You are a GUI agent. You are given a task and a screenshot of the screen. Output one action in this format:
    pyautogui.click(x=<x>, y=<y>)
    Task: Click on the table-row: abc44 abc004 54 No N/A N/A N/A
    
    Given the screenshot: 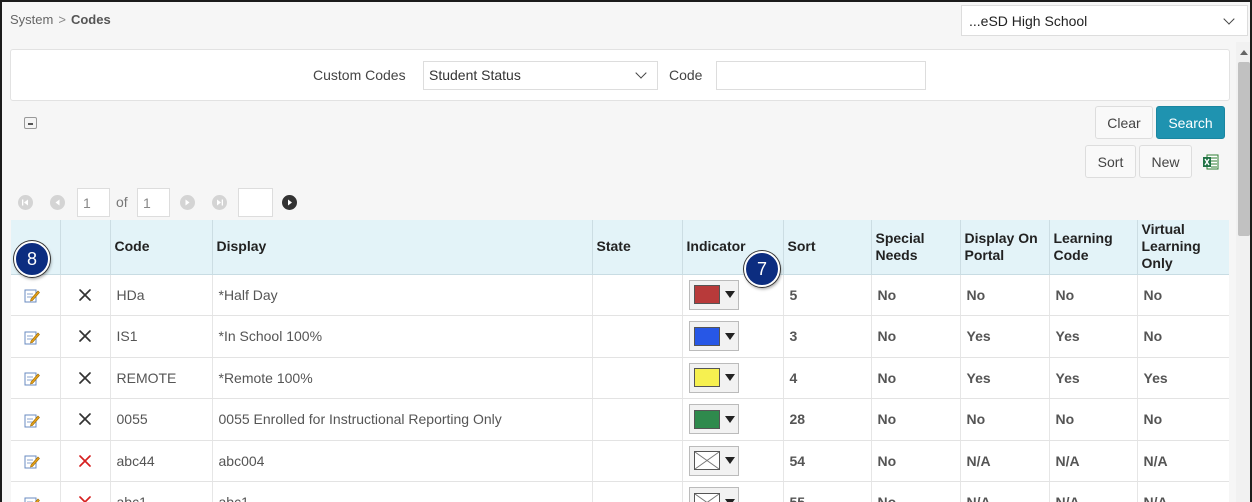 What is the action you would take?
    pyautogui.click(x=620, y=461)
    